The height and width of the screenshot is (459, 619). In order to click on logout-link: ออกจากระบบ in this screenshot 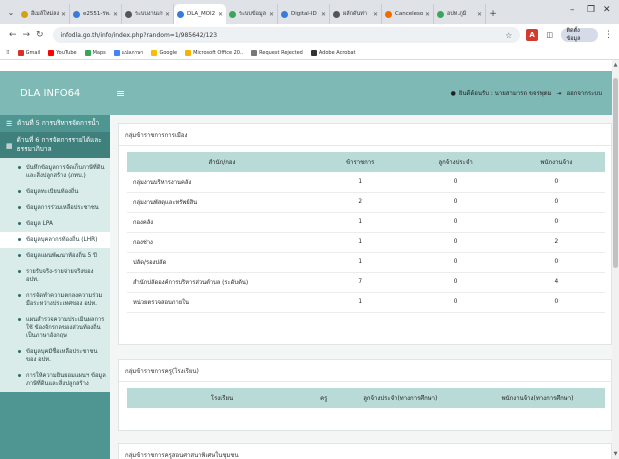, I will do `click(584, 93)`.